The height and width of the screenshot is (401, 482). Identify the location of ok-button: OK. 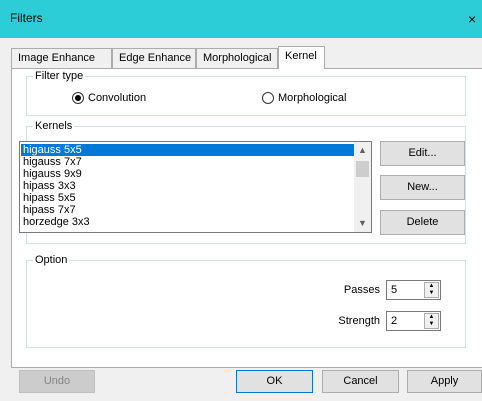
(274, 381).